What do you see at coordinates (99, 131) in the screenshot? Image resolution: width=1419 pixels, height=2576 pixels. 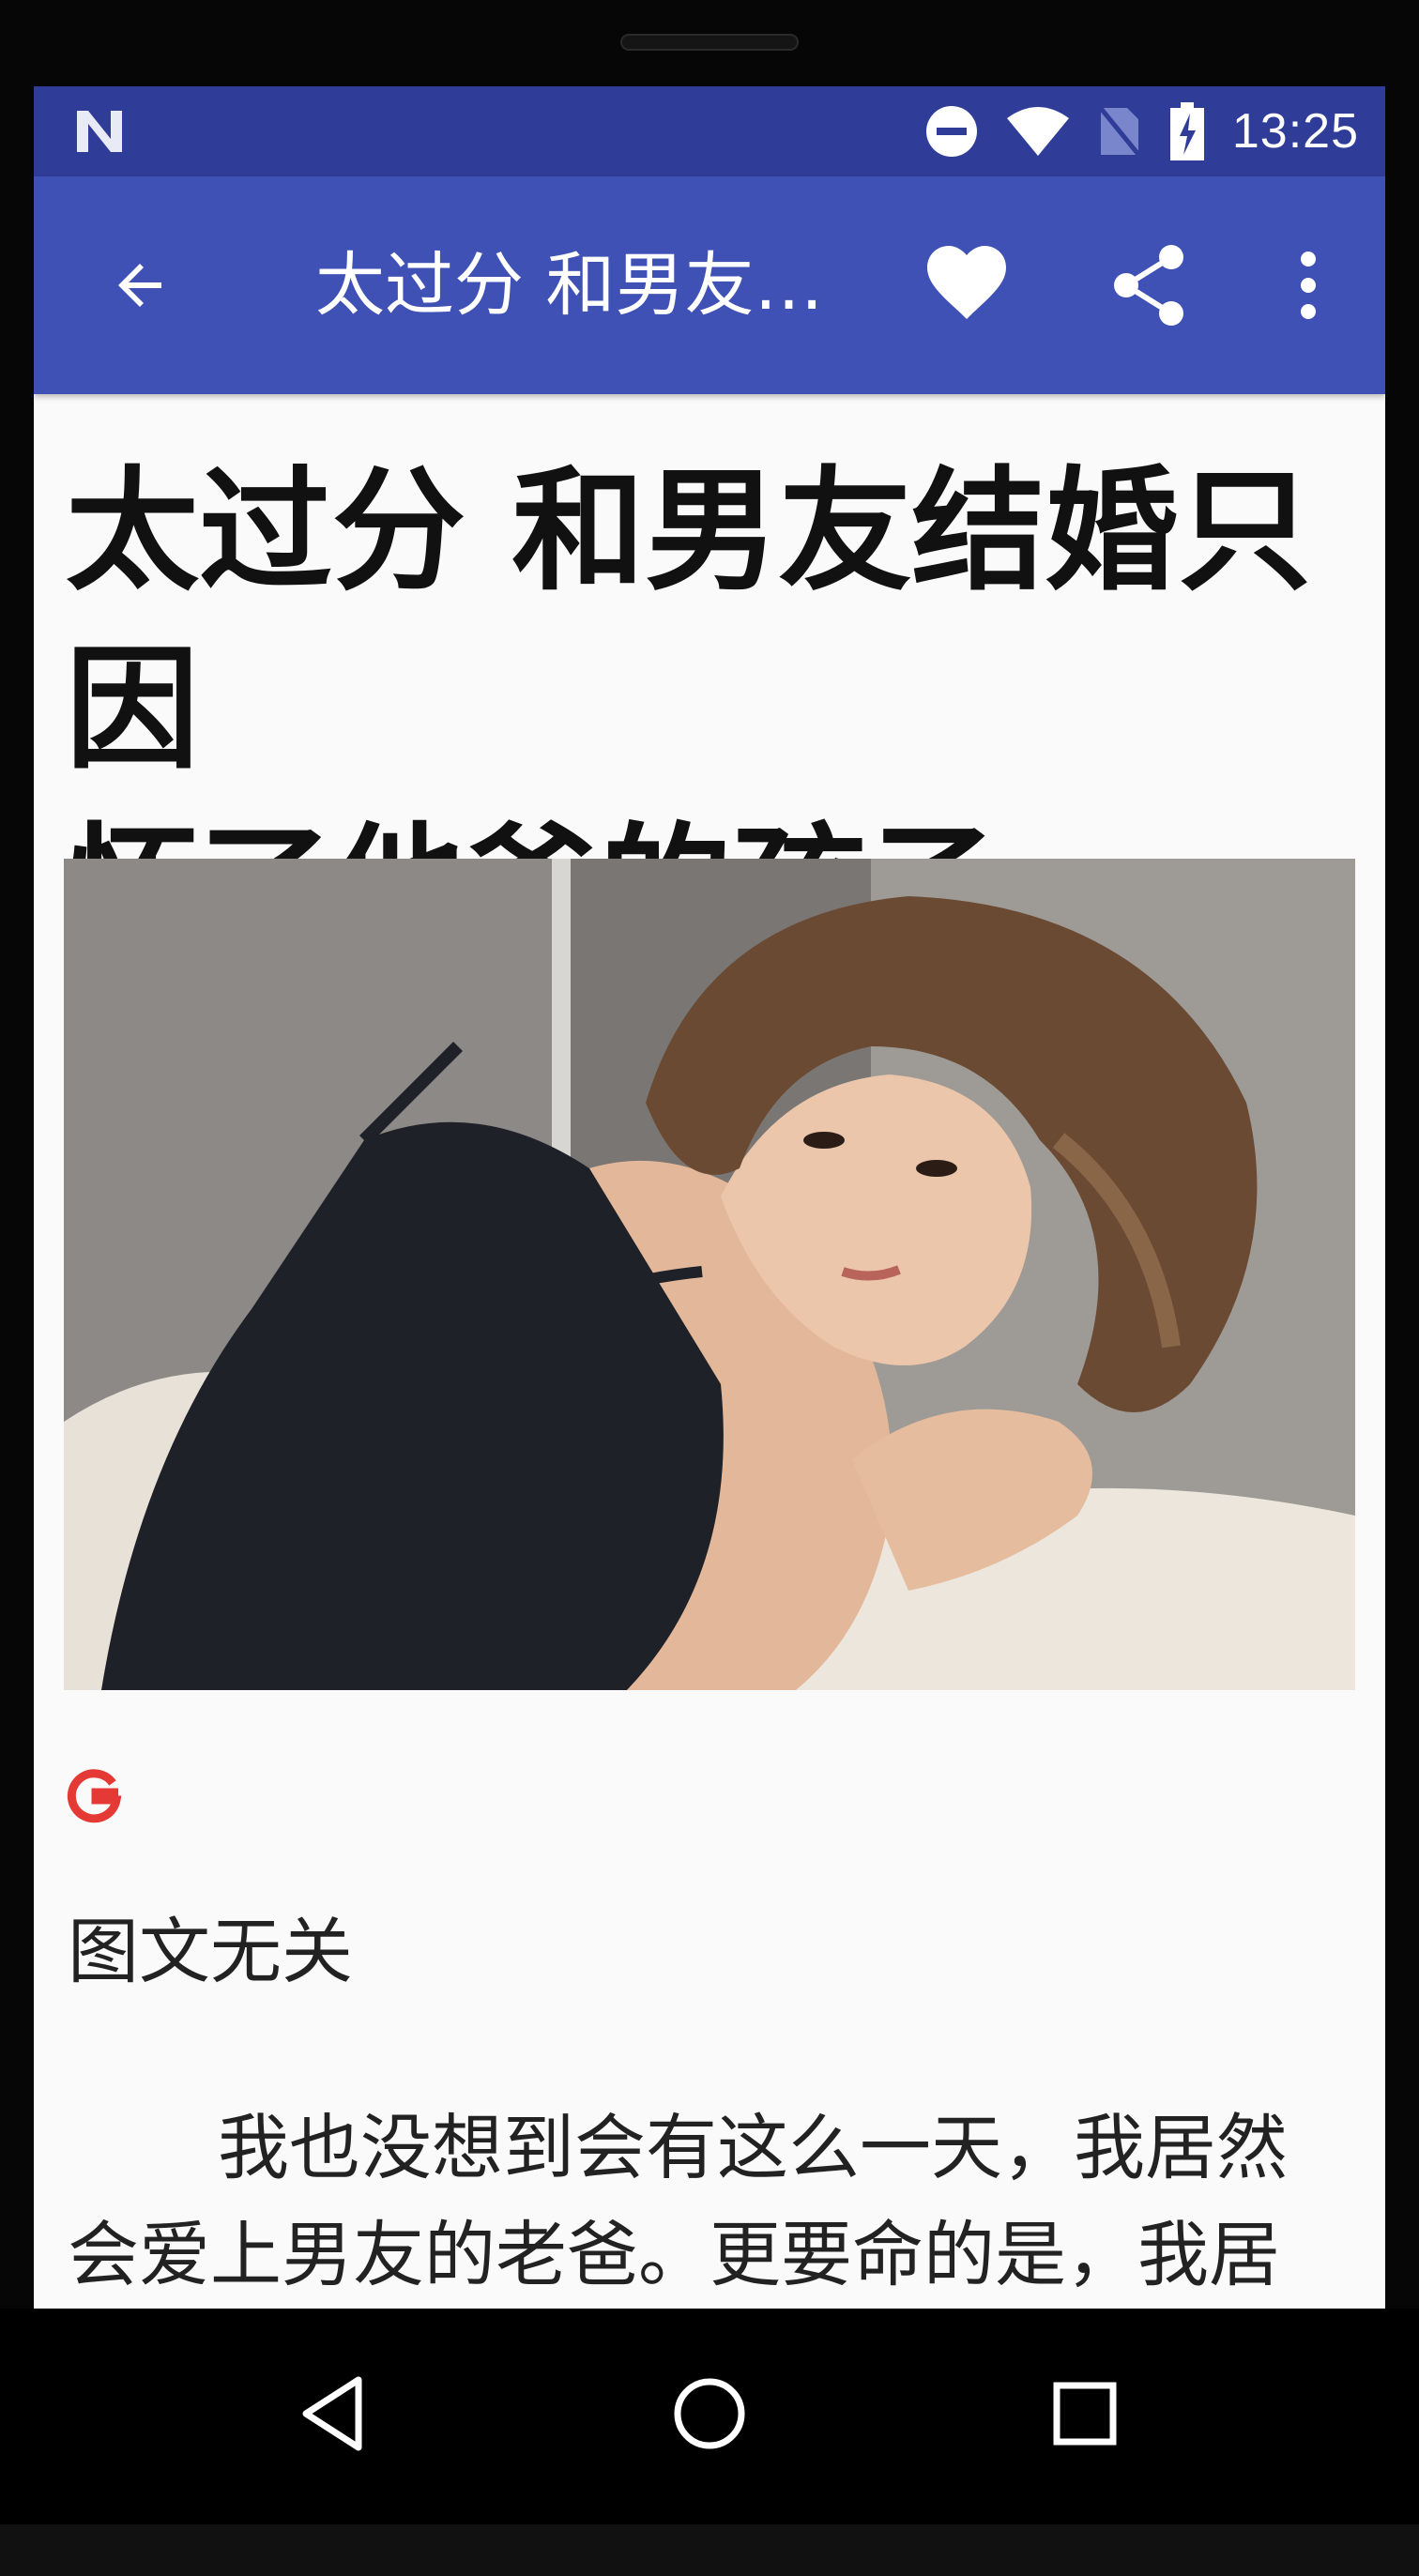 I see `n-logo-icon` at bounding box center [99, 131].